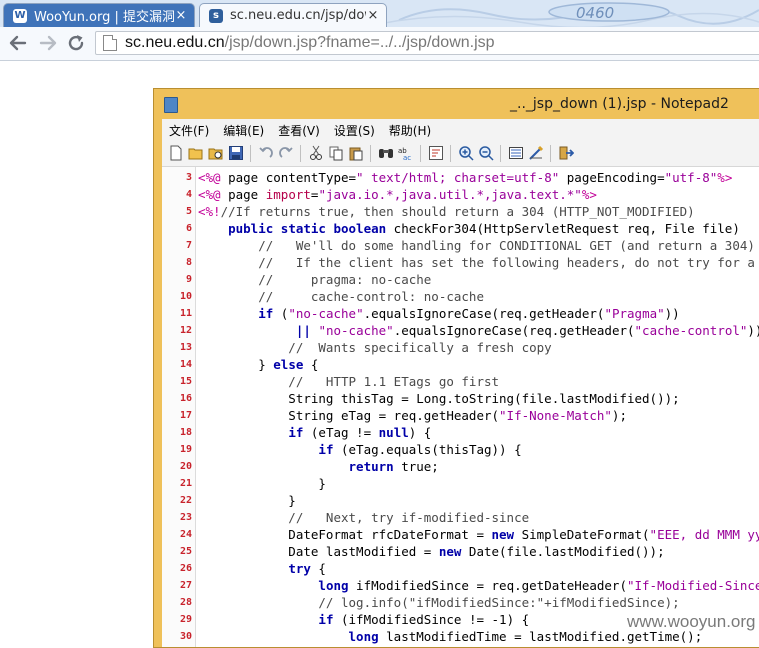 The image size is (759, 648). I want to click on tab-sc-neu: s sc.neu.edu.cn/jsp/down ×, so click(293, 15).